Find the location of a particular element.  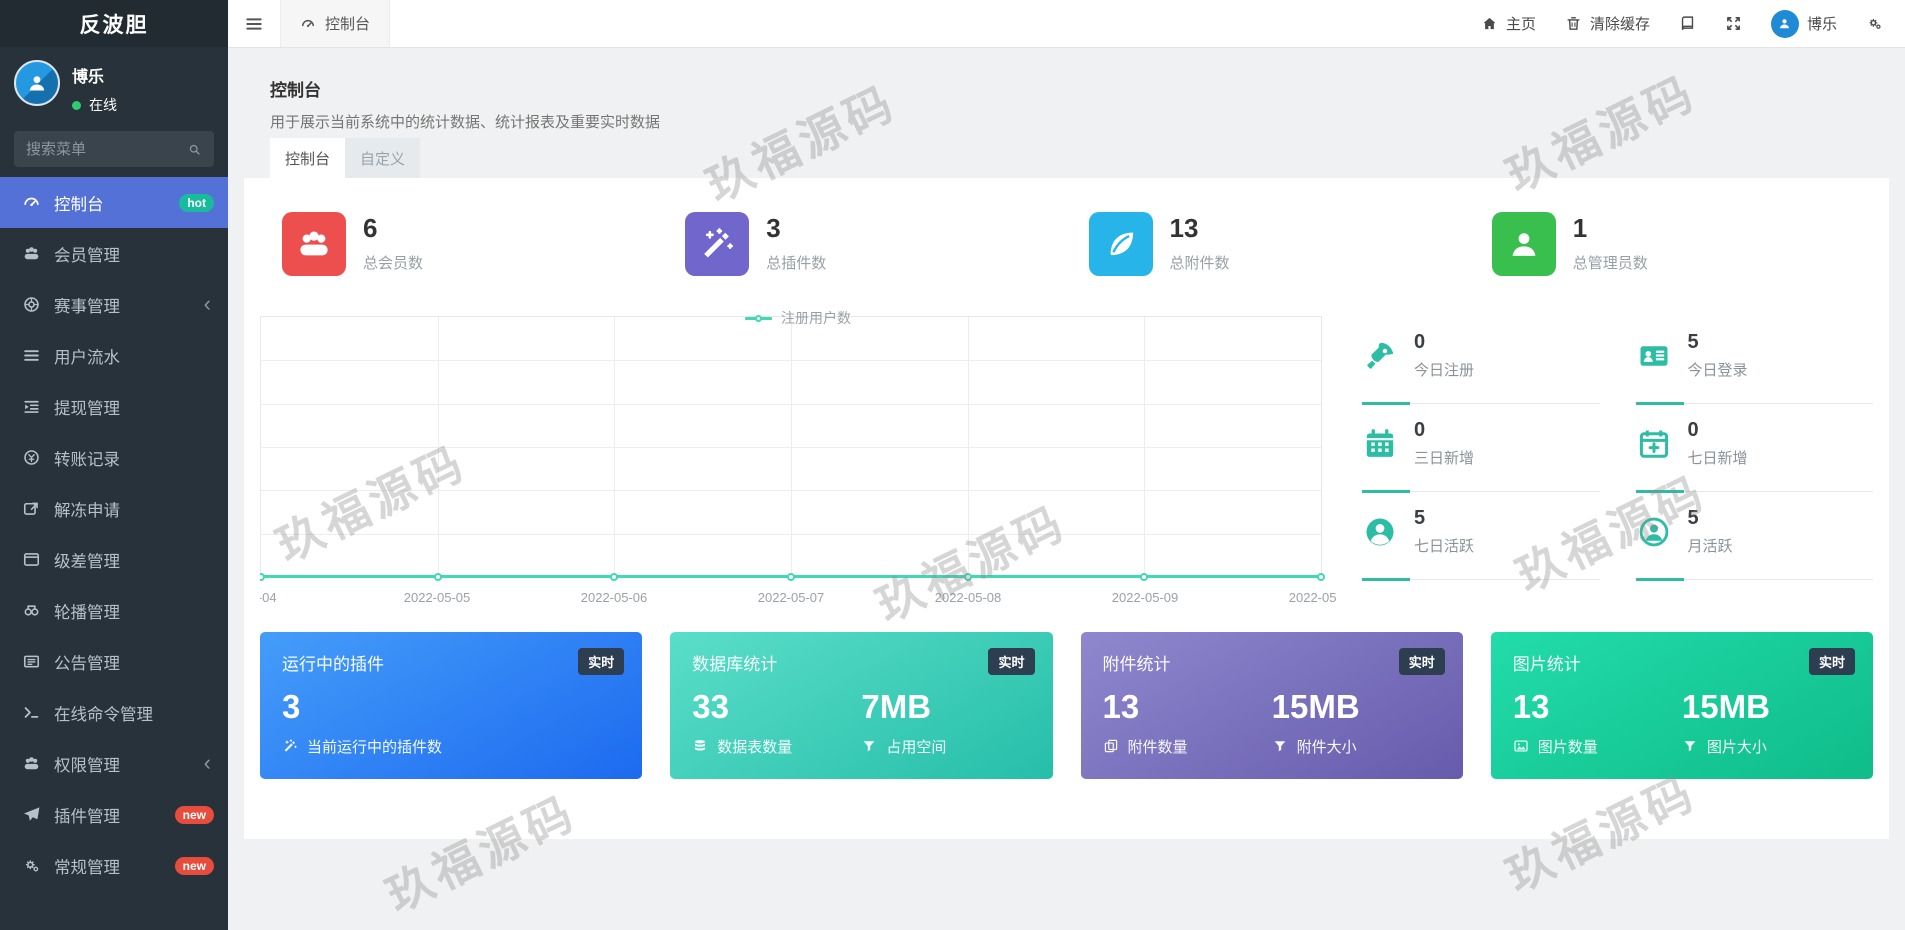

sidebar-item-matches: 赛事管理 ‹ is located at coordinates (114, 304).